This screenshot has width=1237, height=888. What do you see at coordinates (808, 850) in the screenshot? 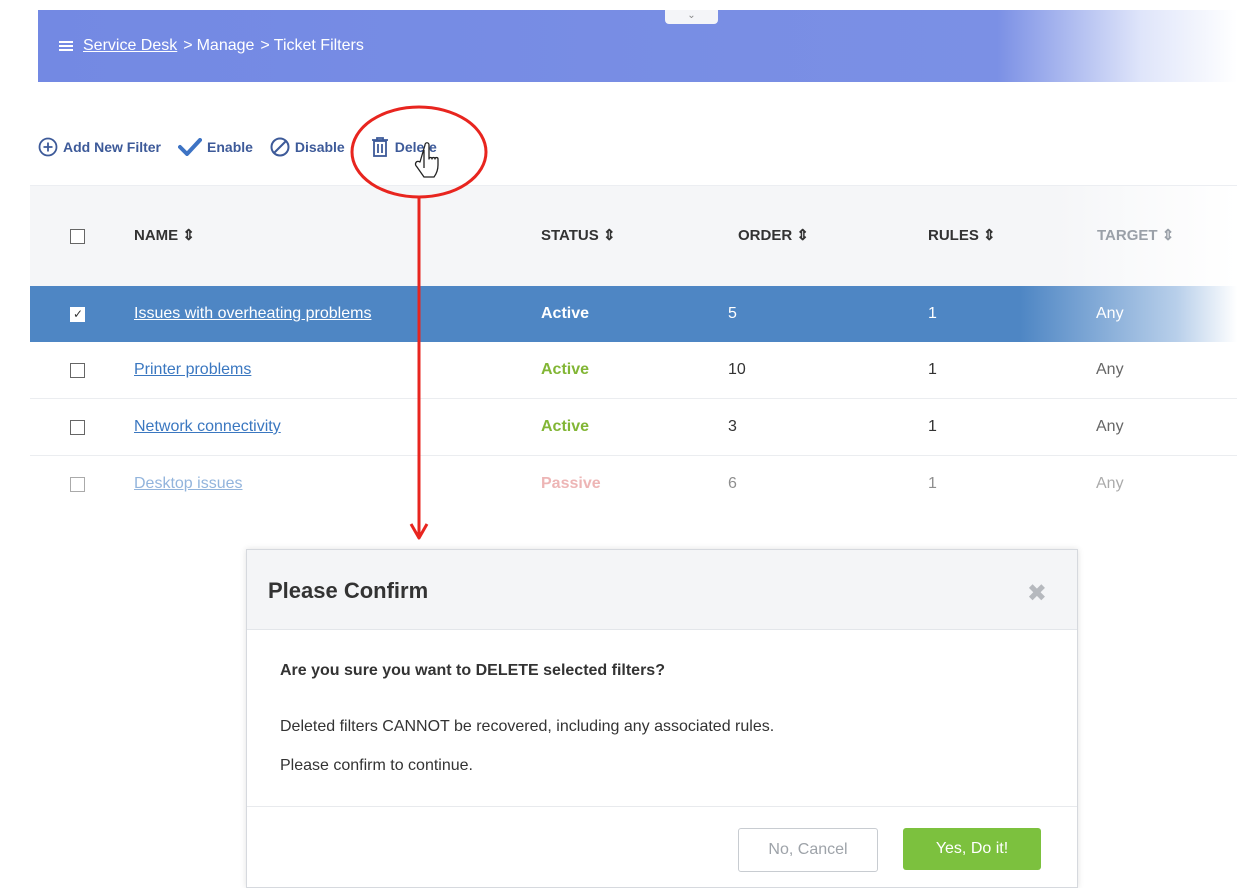
I see `cancel-button: No, Cancel` at bounding box center [808, 850].